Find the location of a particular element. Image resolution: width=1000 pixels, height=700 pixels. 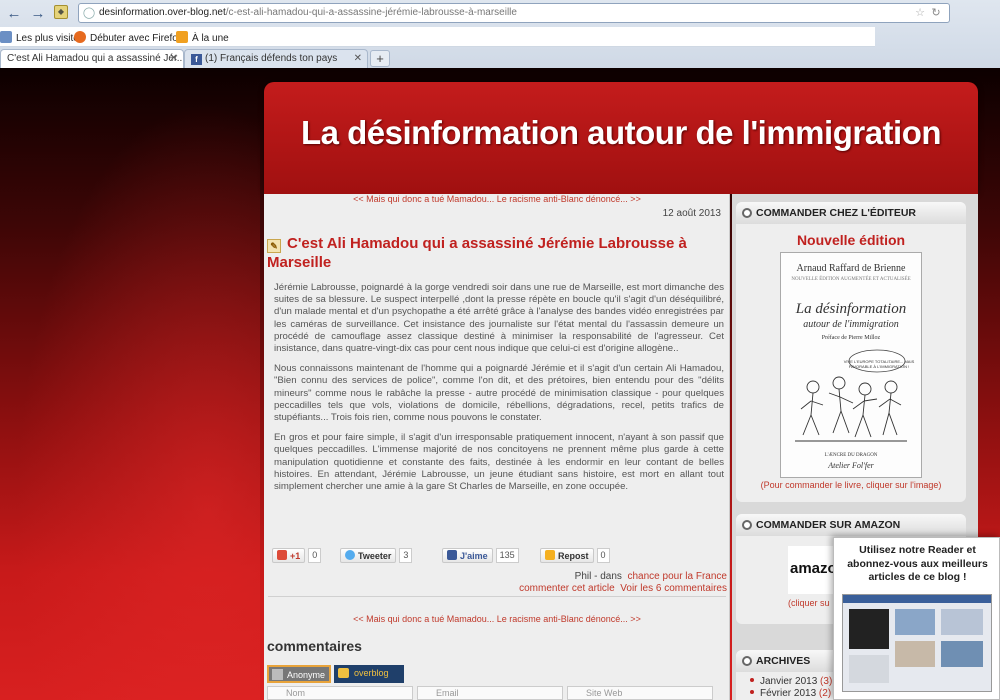

post-date: 12 août 2013 is located at coordinates (691, 213).